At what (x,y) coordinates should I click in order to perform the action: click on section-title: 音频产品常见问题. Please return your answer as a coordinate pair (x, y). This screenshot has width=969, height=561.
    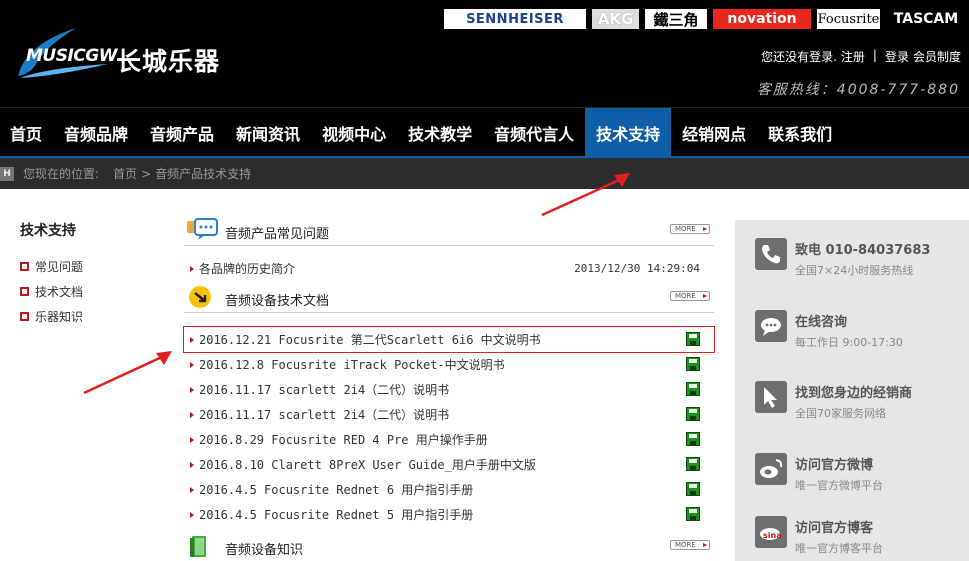
    Looking at the image, I should click on (277, 234).